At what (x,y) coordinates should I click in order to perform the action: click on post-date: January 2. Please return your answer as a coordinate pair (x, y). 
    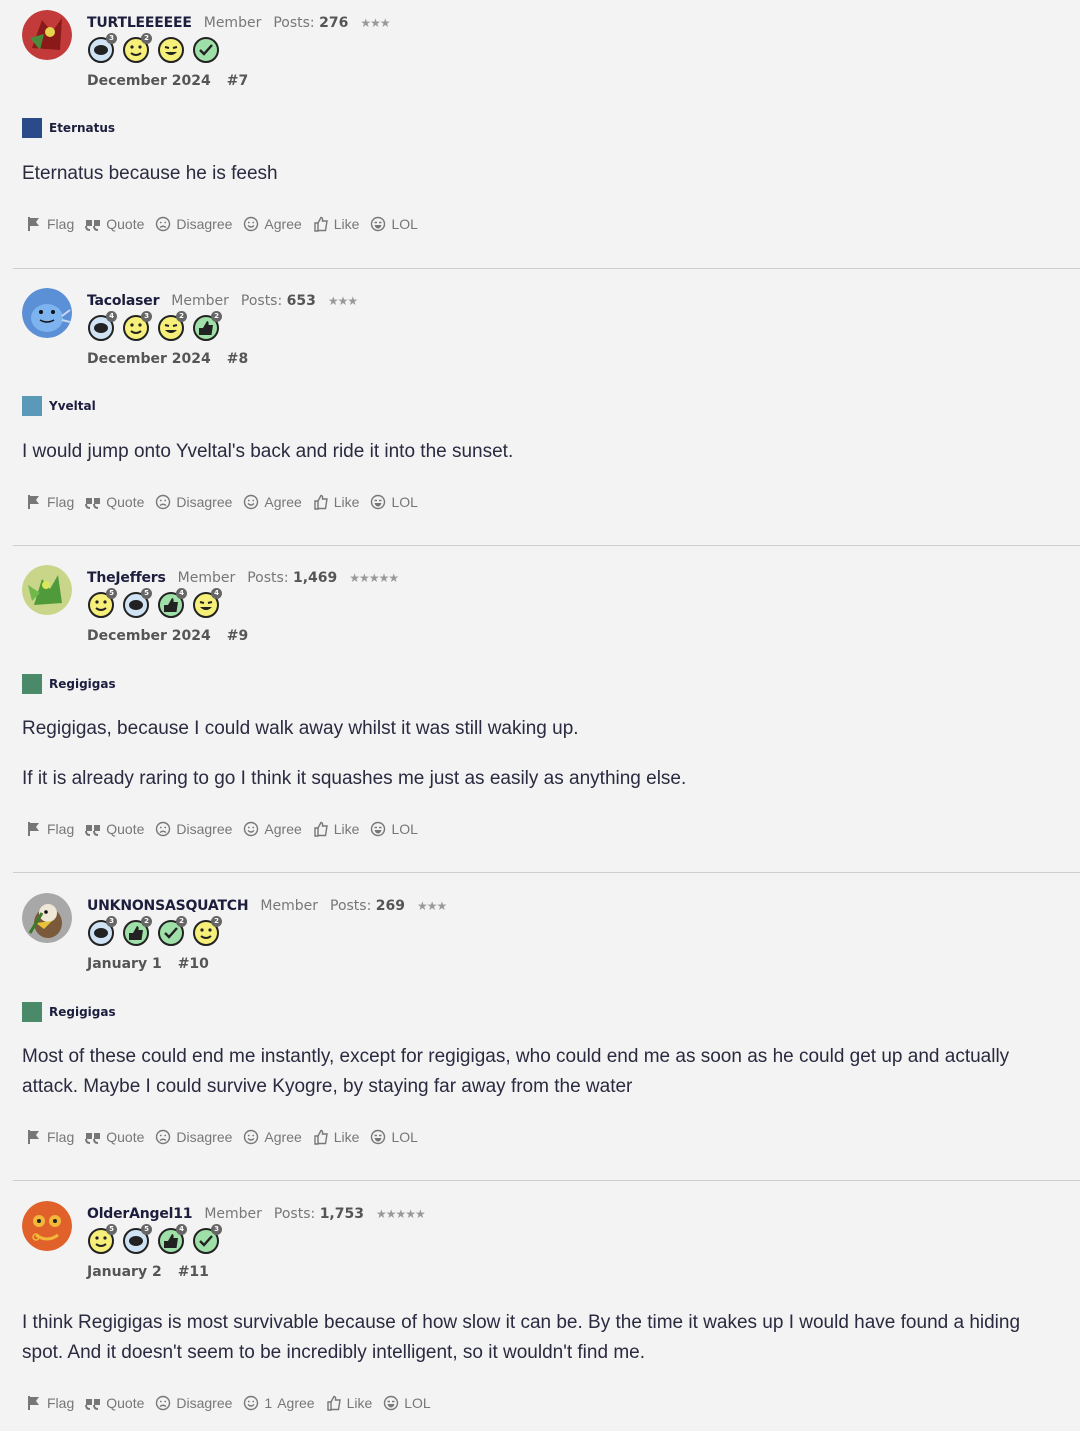
    Looking at the image, I should click on (124, 1272).